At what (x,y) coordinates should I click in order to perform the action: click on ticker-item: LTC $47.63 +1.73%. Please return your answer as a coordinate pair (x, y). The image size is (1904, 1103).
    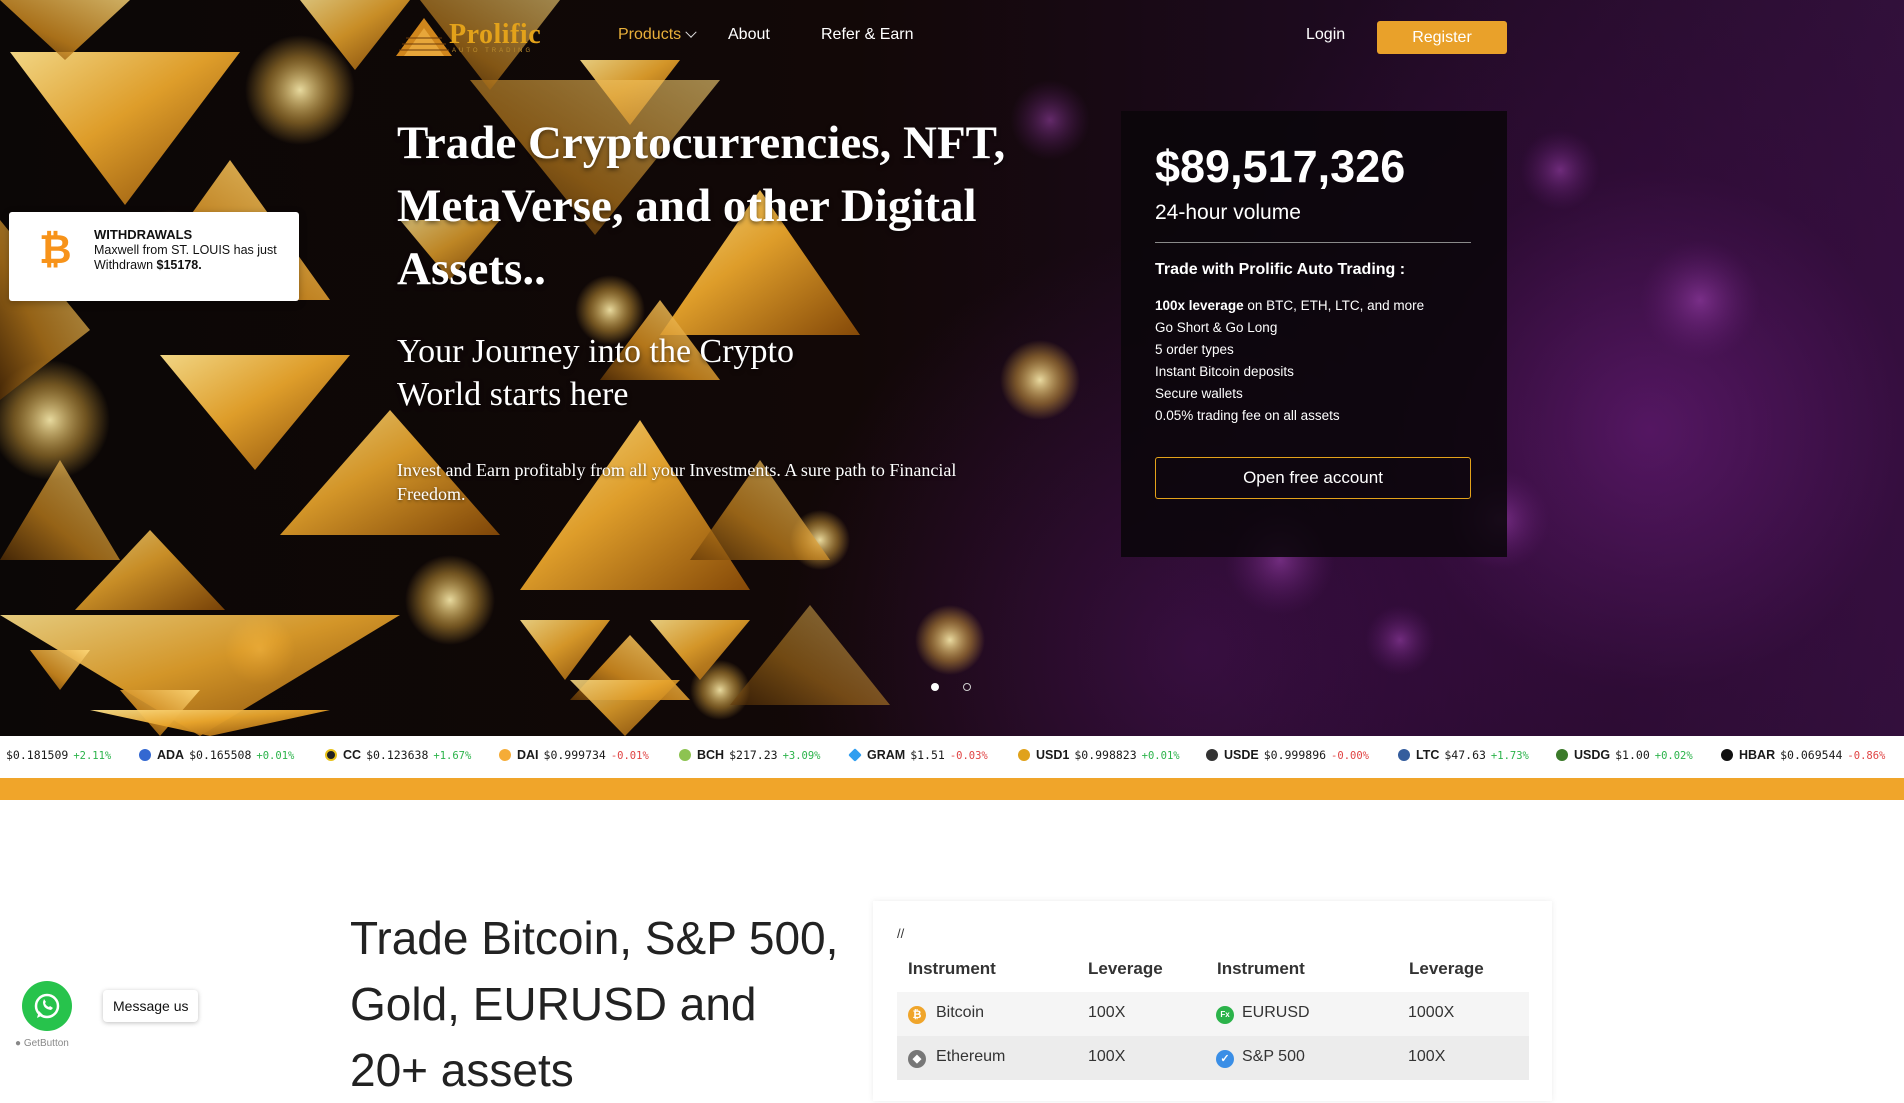
    Looking at the image, I should click on (1463, 755).